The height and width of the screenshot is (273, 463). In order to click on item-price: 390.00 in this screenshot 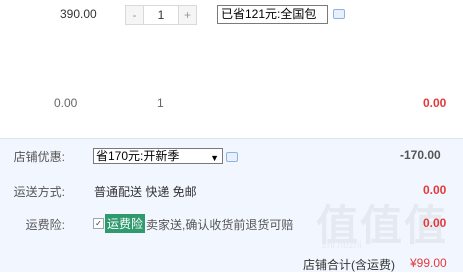, I will do `click(78, 14)`.